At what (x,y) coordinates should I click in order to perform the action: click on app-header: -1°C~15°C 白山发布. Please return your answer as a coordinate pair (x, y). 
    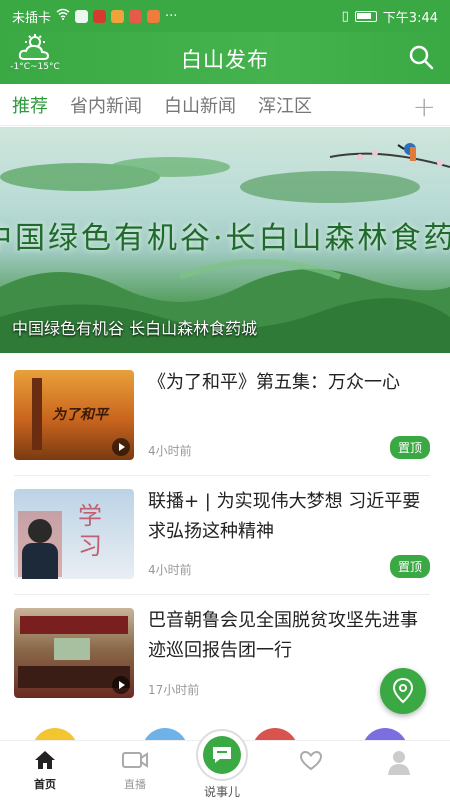
    Looking at the image, I should click on (225, 58).